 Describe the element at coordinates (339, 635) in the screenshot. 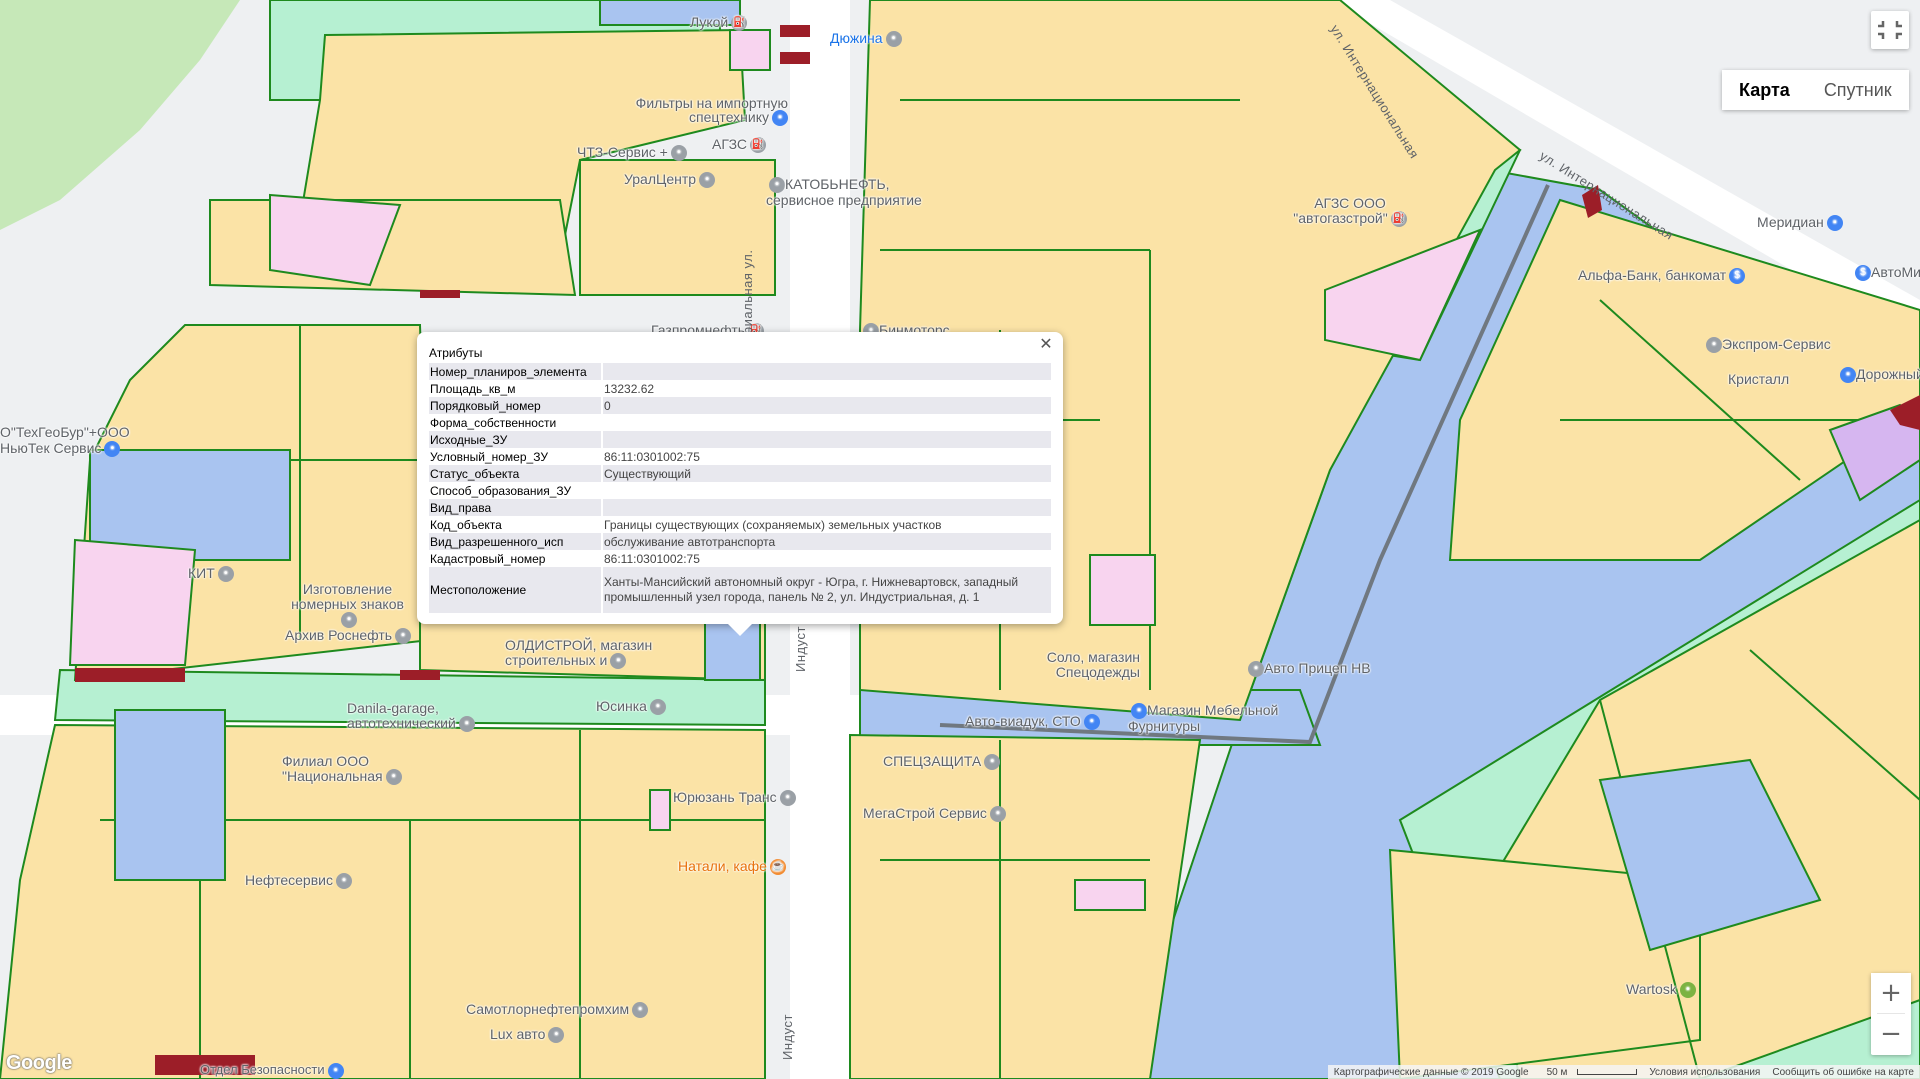

I see `poi-label-text: Архив Роснефть` at that location.